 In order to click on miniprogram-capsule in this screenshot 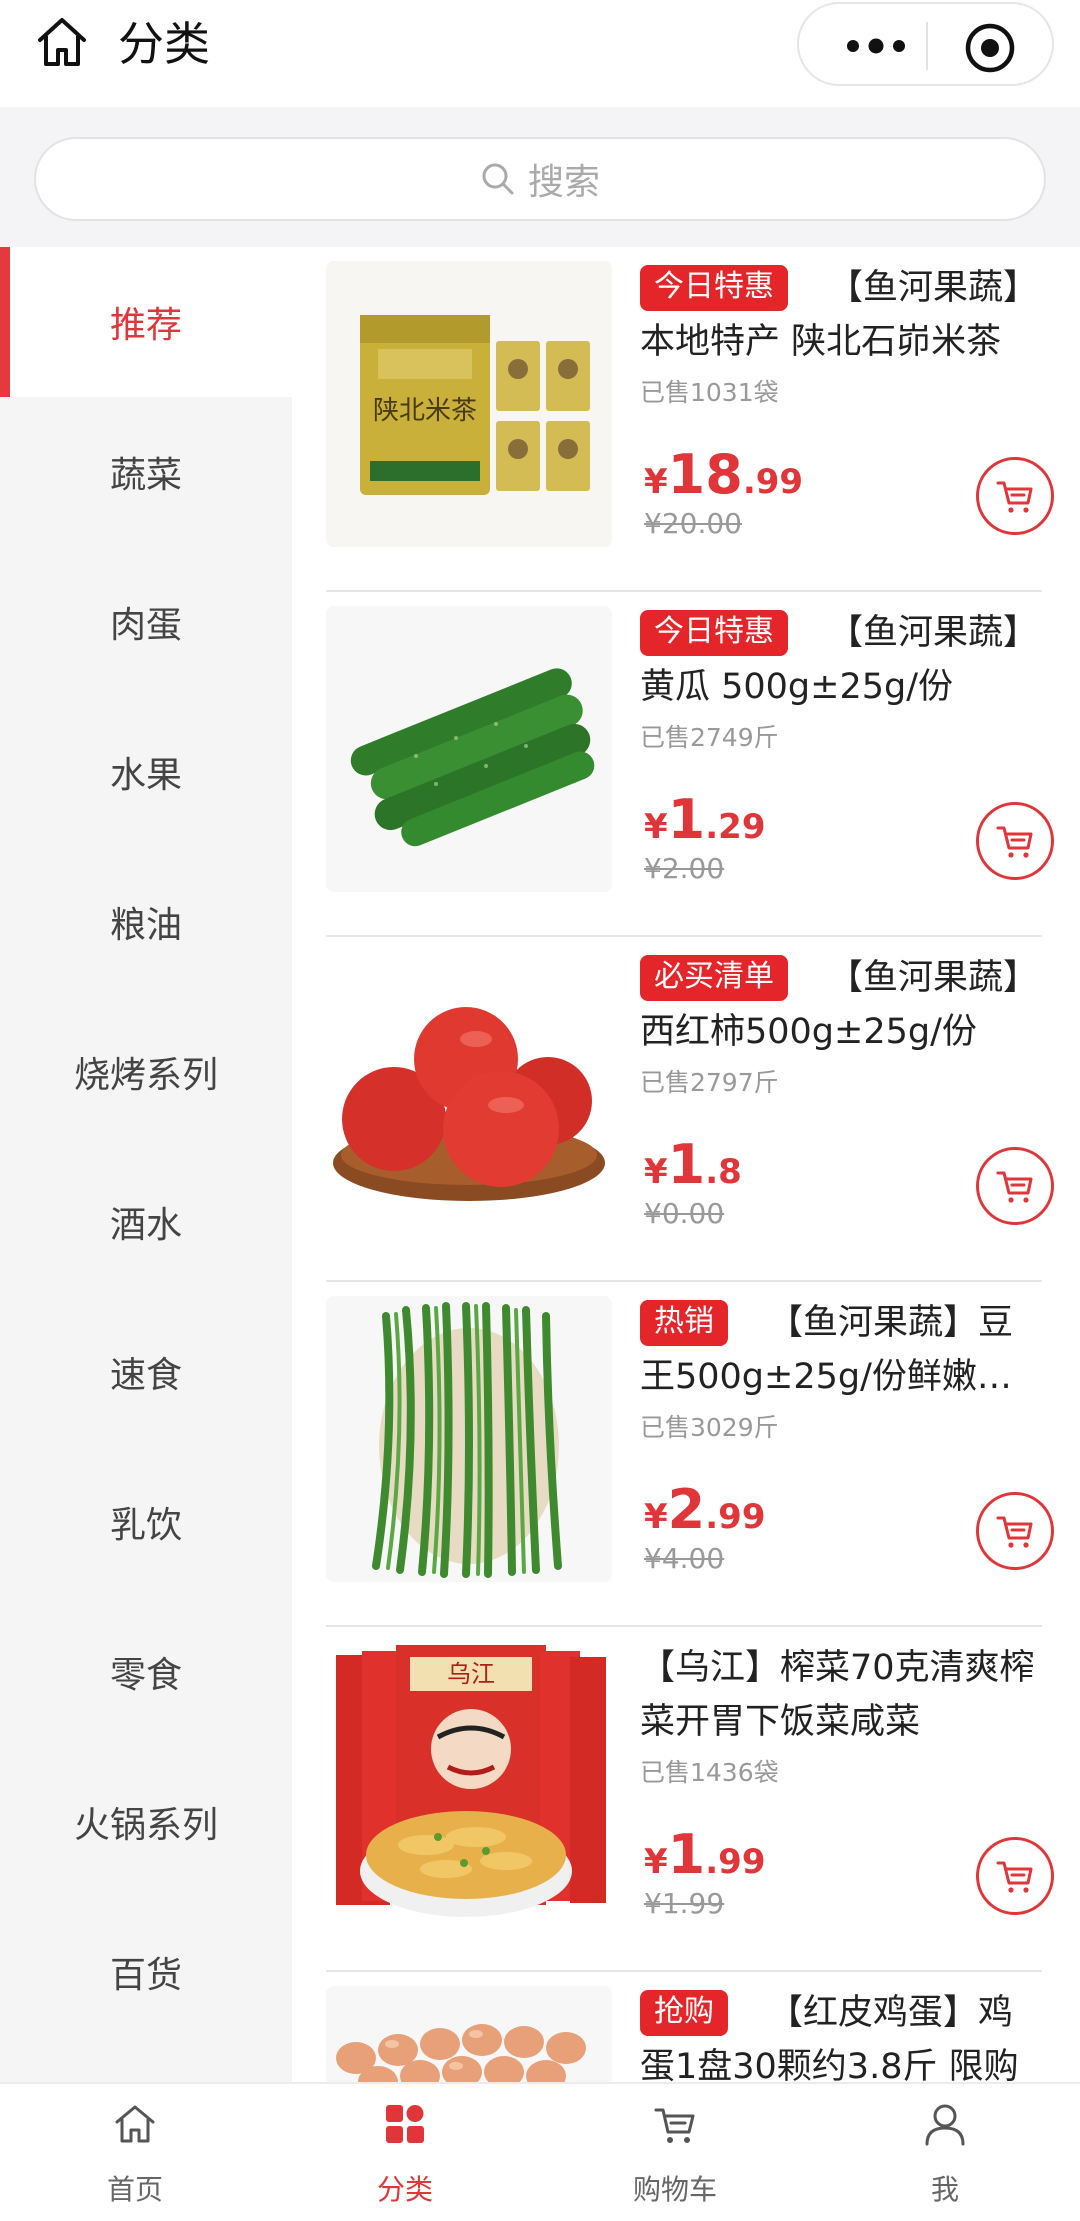, I will do `click(925, 44)`.